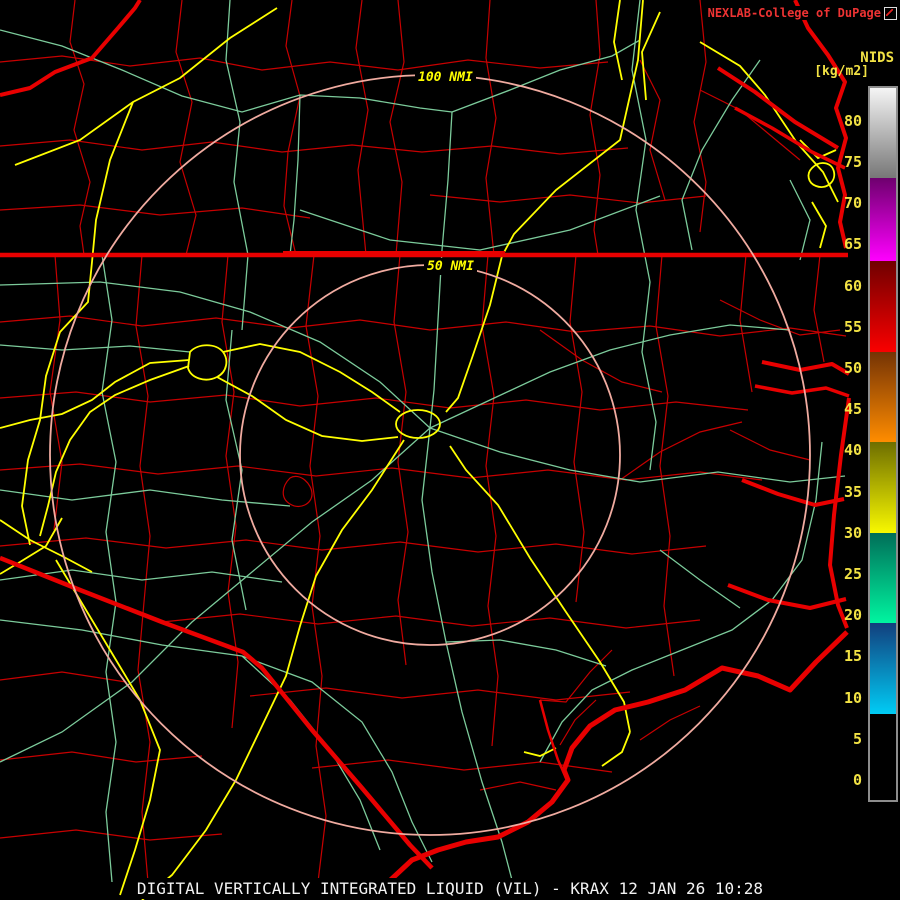  Describe the element at coordinates (852, 574) in the screenshot. I see `colorbar-tick-25: 25` at that location.